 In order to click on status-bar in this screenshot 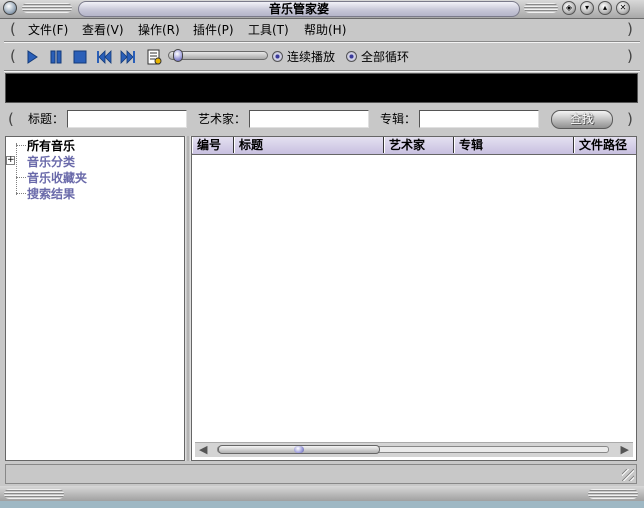, I will do `click(321, 474)`.